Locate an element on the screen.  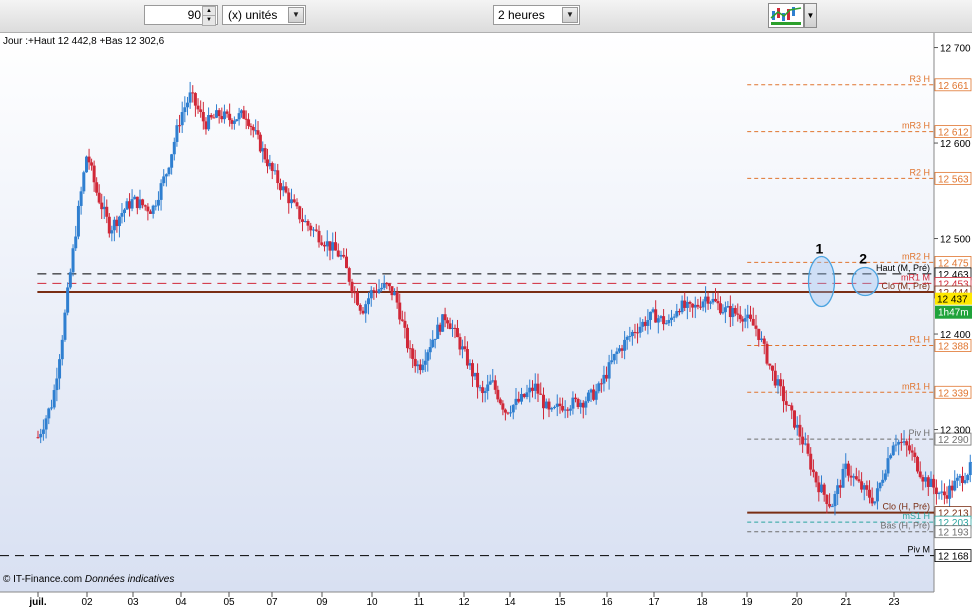
level-label-11: mS1 H is located at coordinates (916, 516).